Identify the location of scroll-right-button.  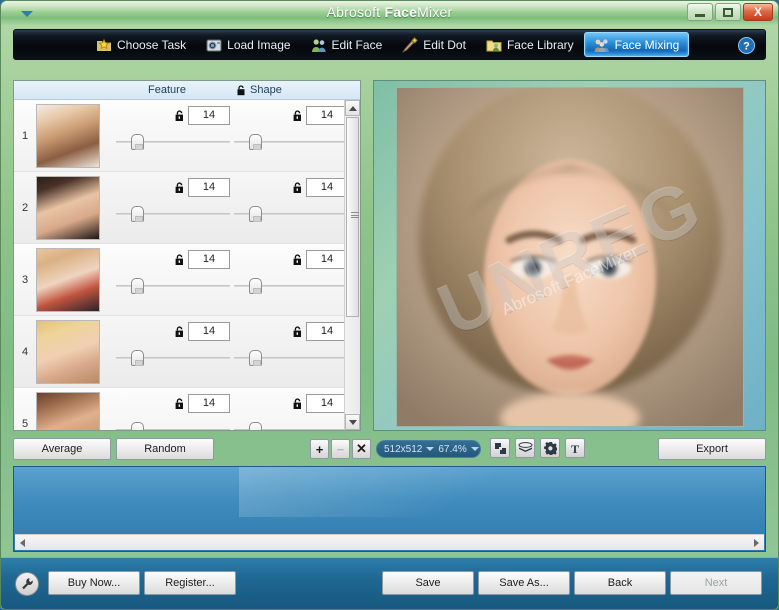
(756, 543).